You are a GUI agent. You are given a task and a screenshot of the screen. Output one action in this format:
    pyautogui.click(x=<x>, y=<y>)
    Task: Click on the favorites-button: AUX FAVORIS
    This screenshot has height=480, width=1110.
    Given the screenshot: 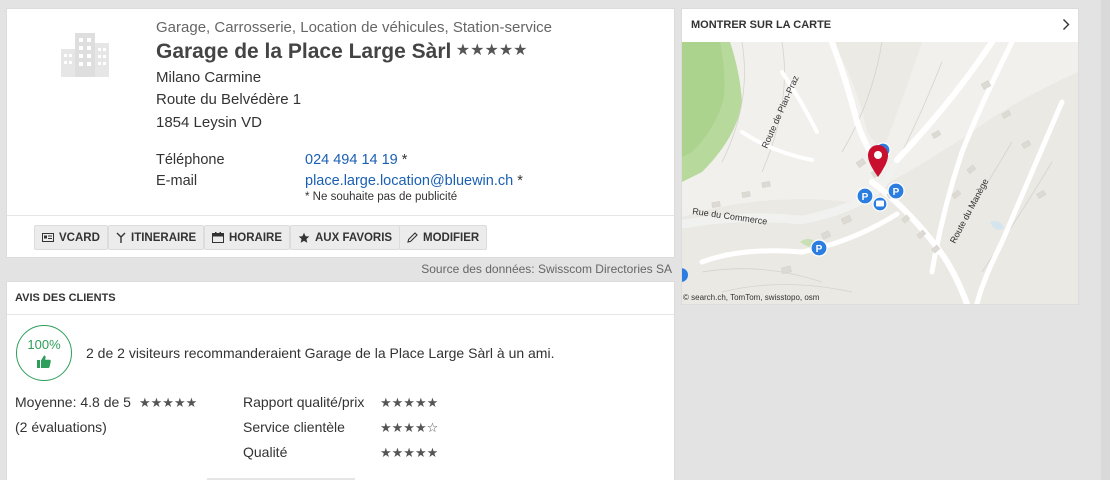 What is the action you would take?
    pyautogui.click(x=345, y=237)
    